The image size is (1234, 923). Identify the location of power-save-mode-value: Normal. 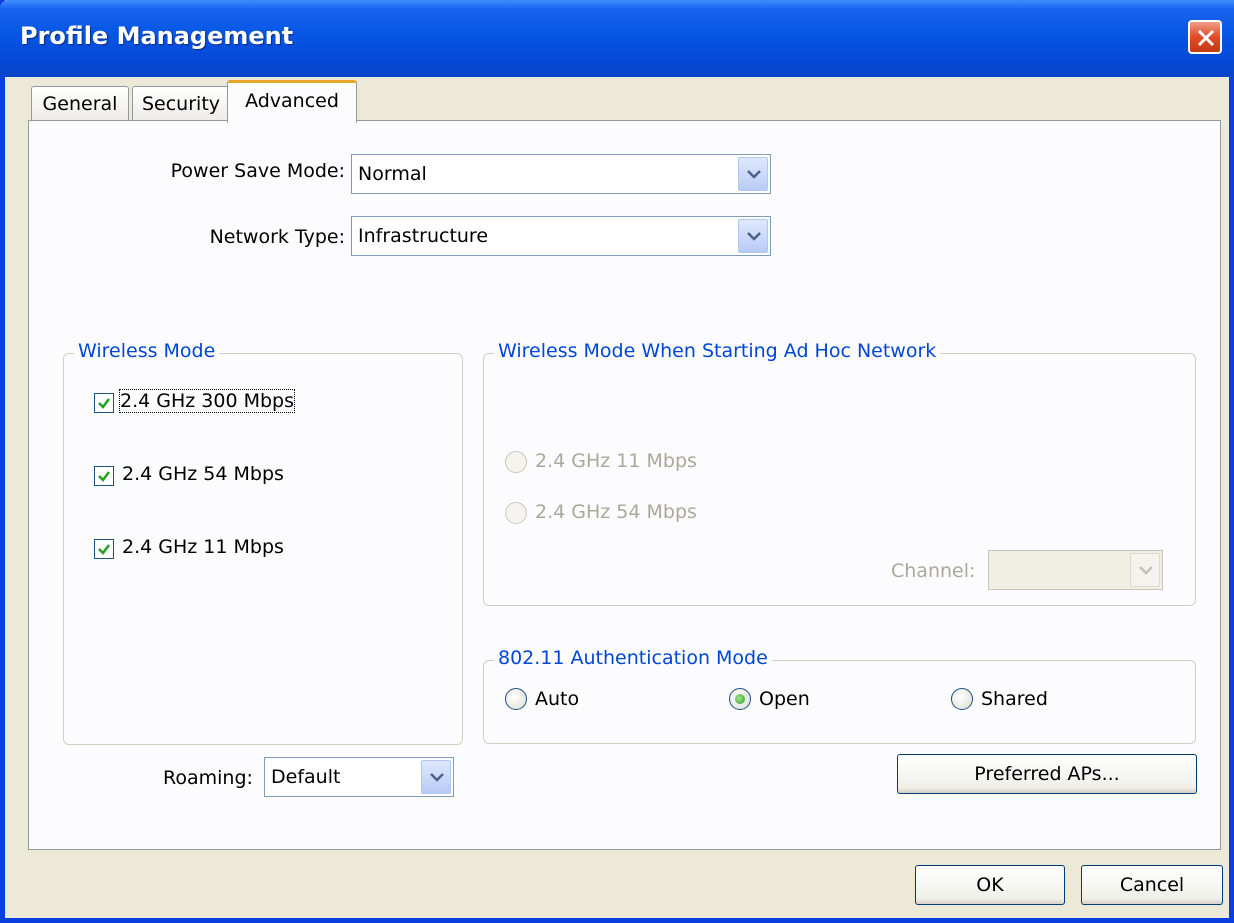
(392, 174).